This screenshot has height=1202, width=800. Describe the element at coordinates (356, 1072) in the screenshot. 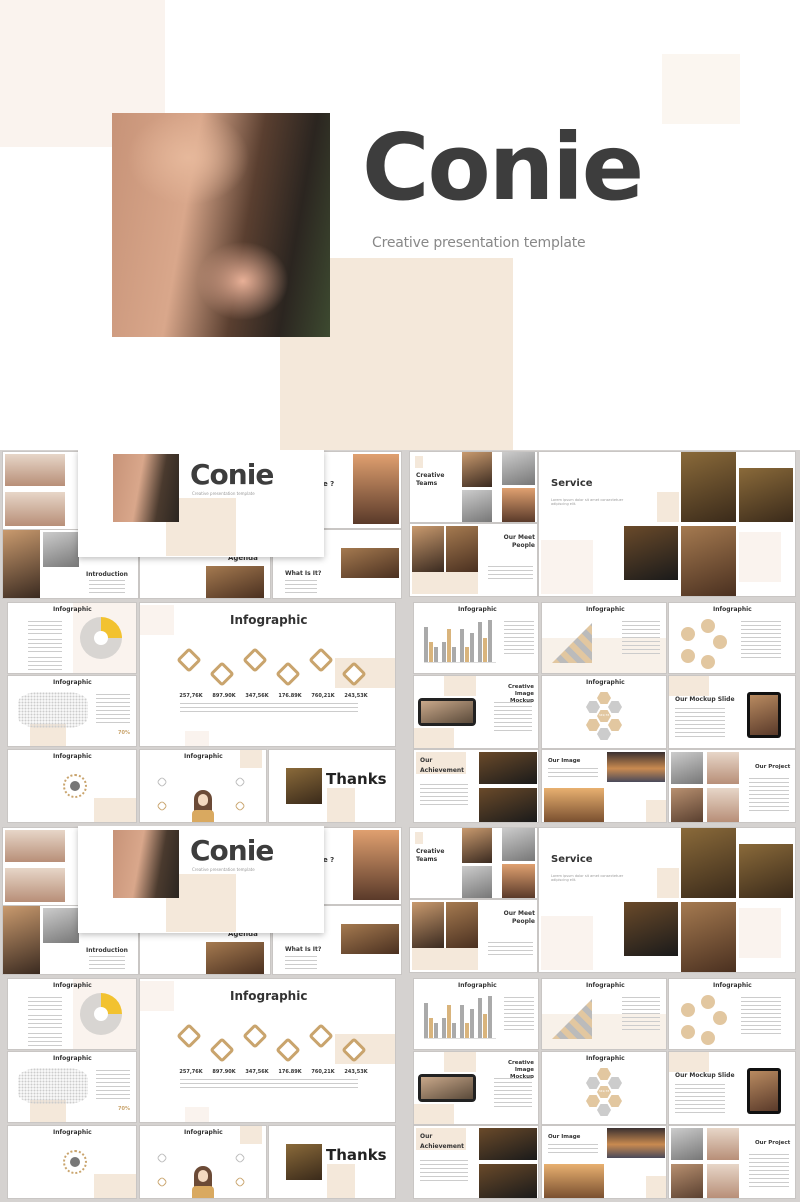

I see `infographic-value: 243,53K` at that location.